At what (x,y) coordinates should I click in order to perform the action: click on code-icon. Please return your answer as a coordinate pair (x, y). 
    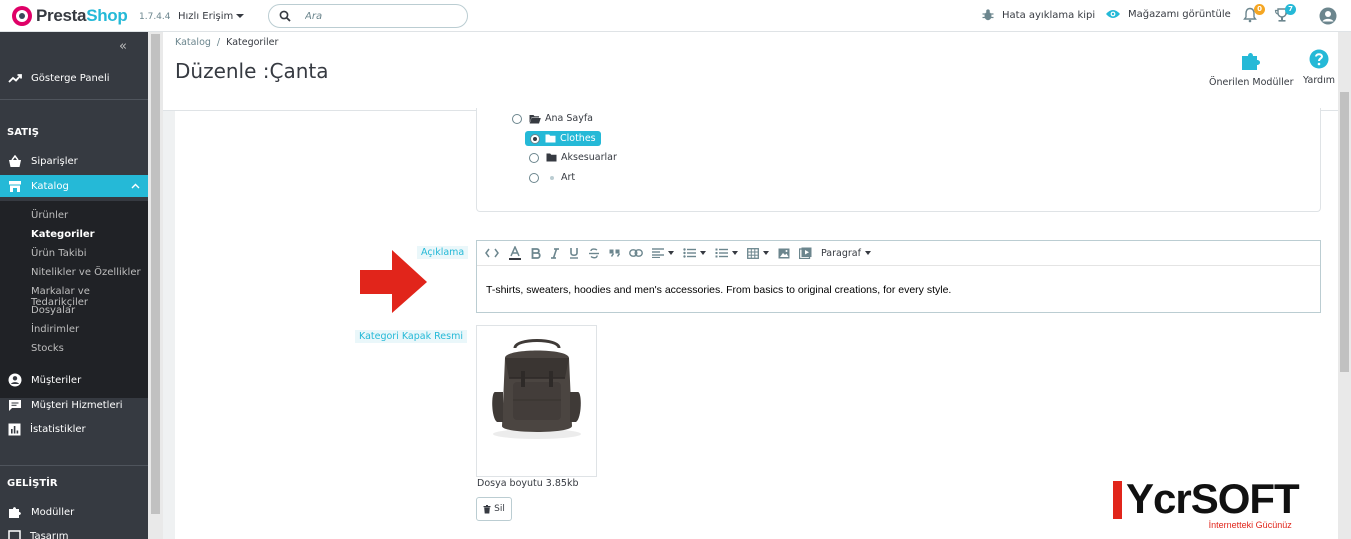
    Looking at the image, I should click on (492, 253).